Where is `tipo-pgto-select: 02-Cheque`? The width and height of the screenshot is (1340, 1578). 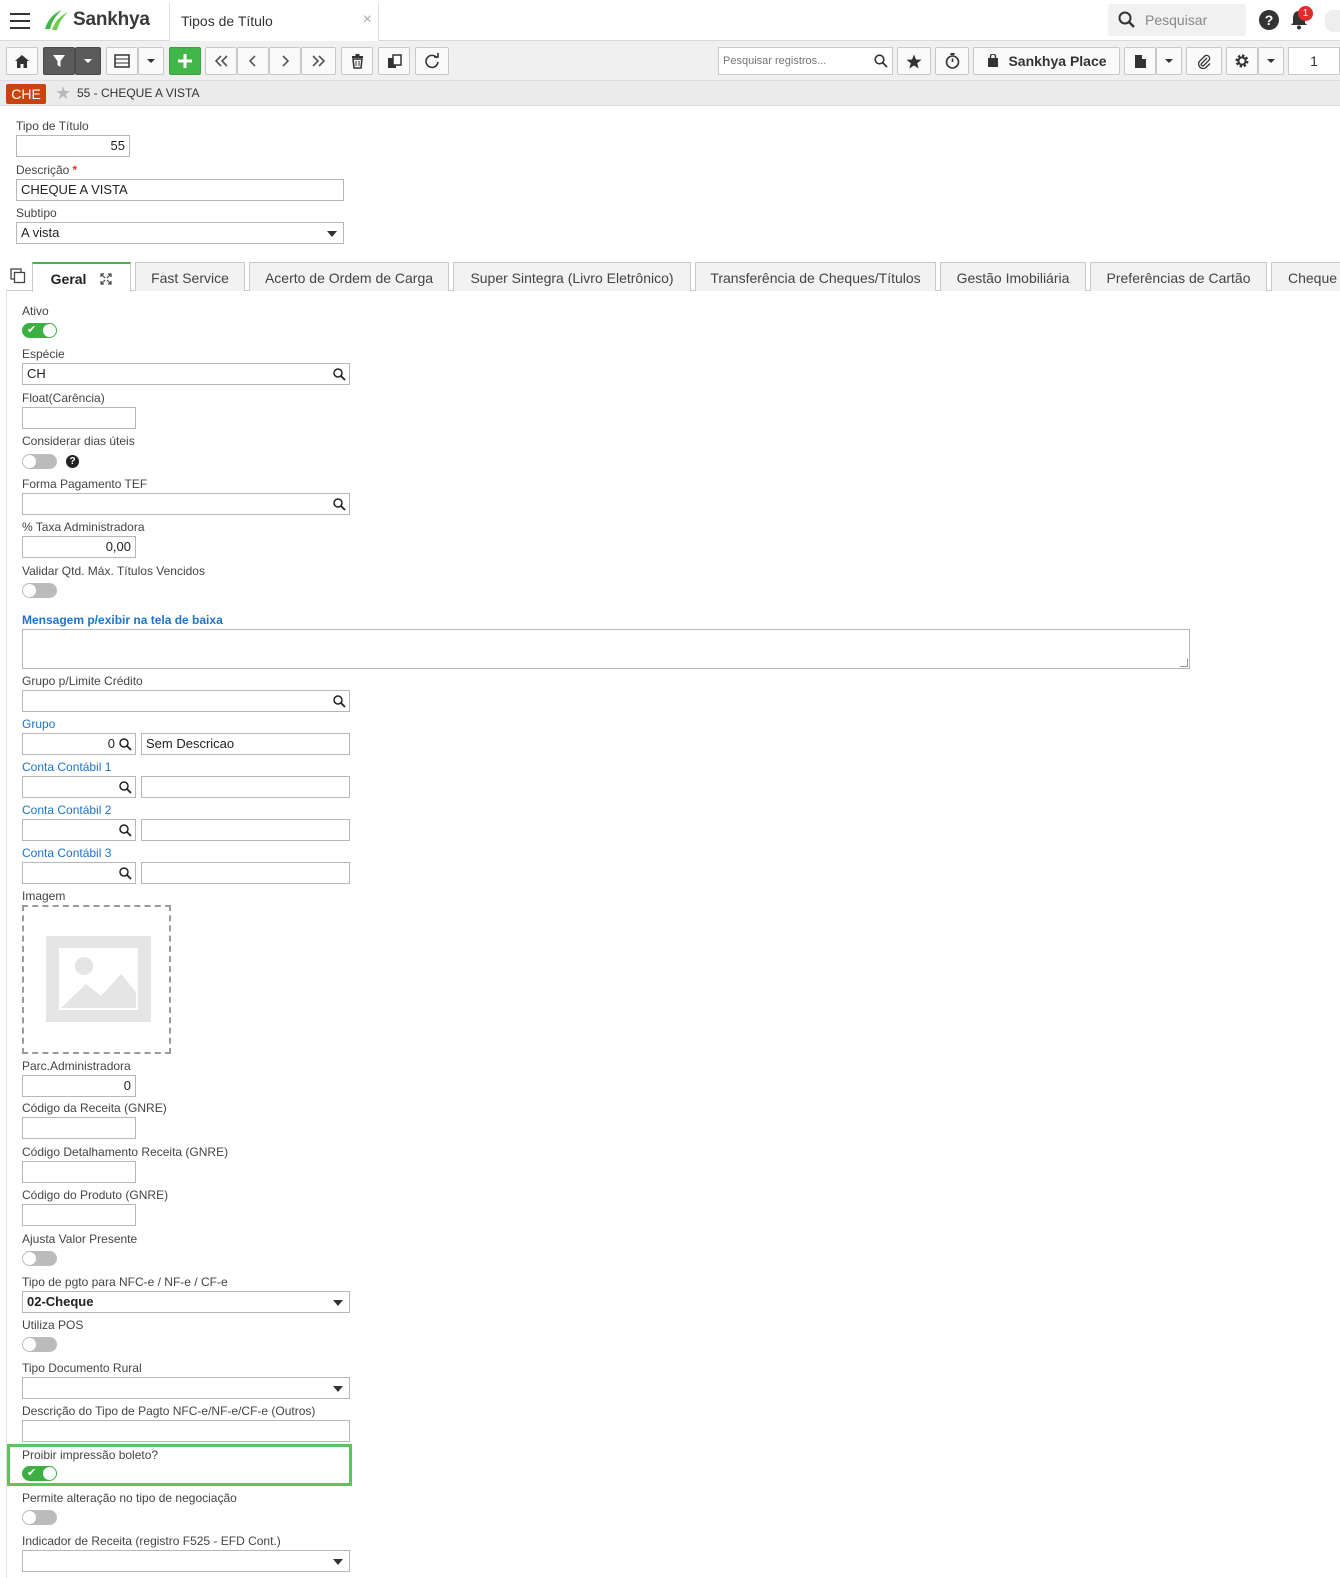
tipo-pgto-select: 02-Cheque is located at coordinates (186, 1302).